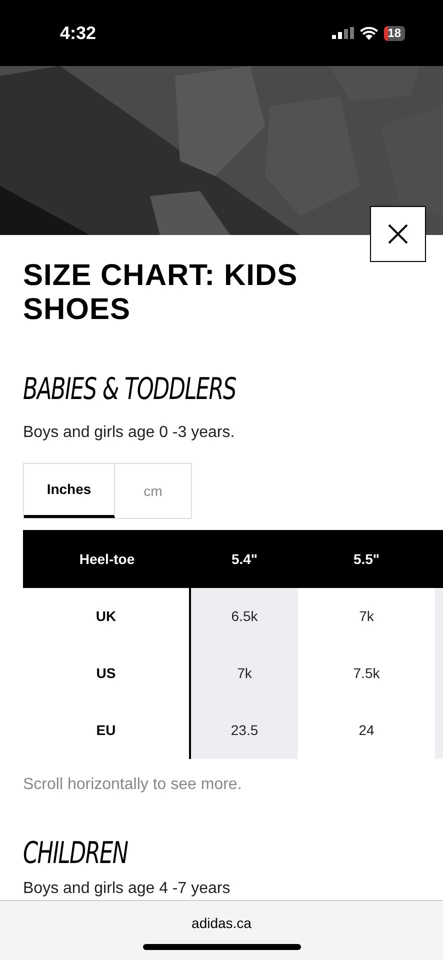 The height and width of the screenshot is (960, 443). What do you see at coordinates (222, 923) in the screenshot?
I see `url-label: adidas.ca` at bounding box center [222, 923].